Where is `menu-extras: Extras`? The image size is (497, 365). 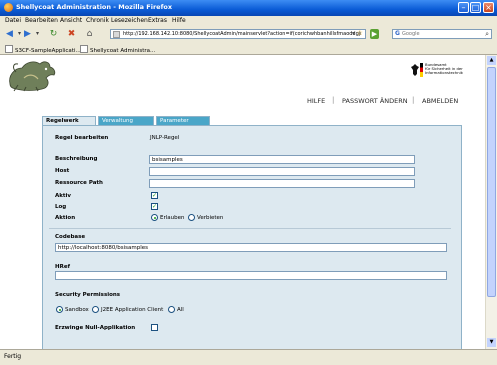
menu-extras: Extras is located at coordinates (157, 20).